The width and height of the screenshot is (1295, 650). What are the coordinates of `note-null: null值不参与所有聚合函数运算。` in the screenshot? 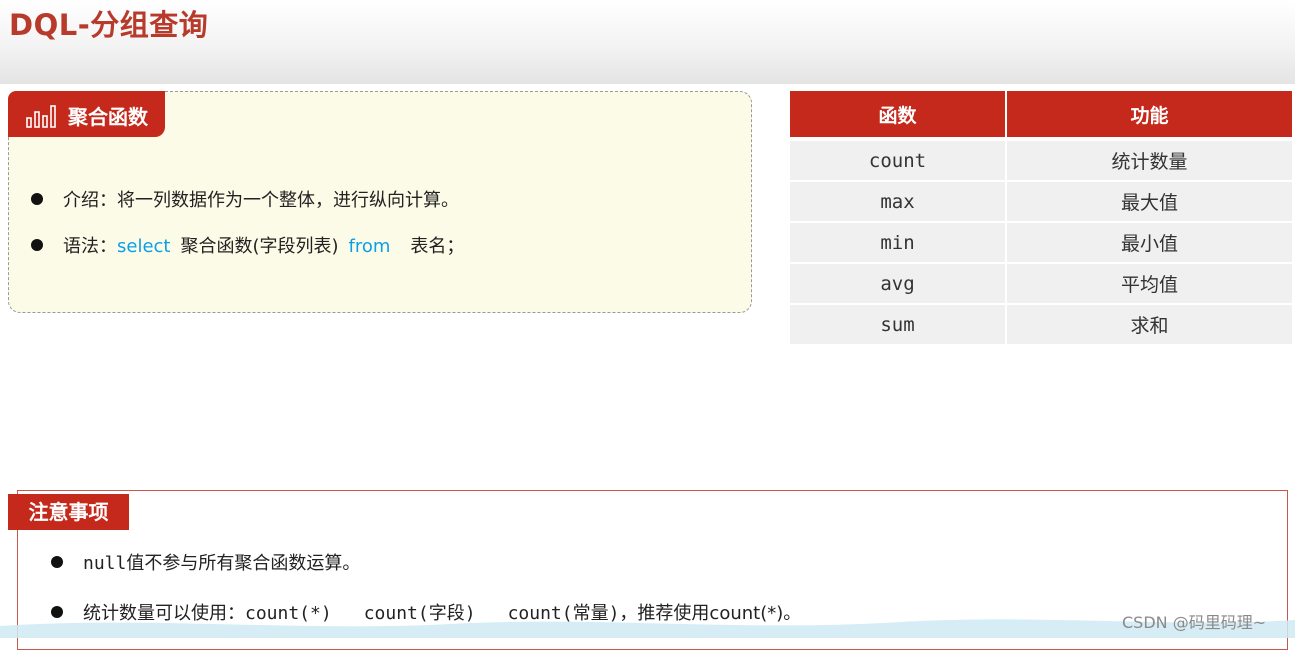 It's located at (205, 562).